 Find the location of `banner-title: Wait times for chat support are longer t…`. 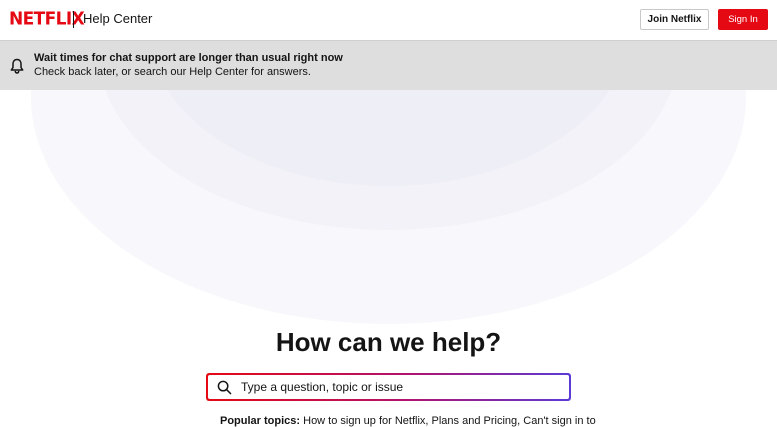

banner-title: Wait times for chat support are longer t… is located at coordinates (188, 58).